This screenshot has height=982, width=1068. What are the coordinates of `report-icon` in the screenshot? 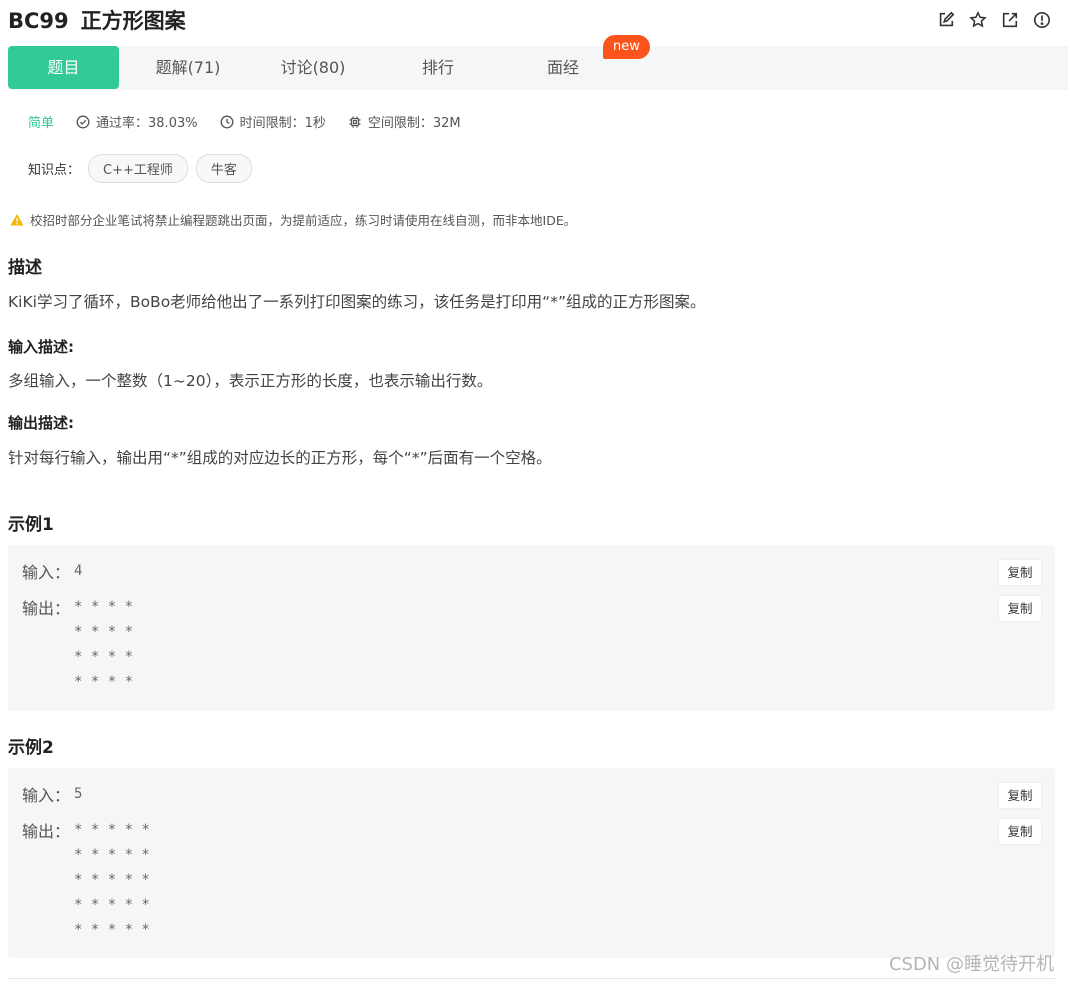 It's located at (1042, 20).